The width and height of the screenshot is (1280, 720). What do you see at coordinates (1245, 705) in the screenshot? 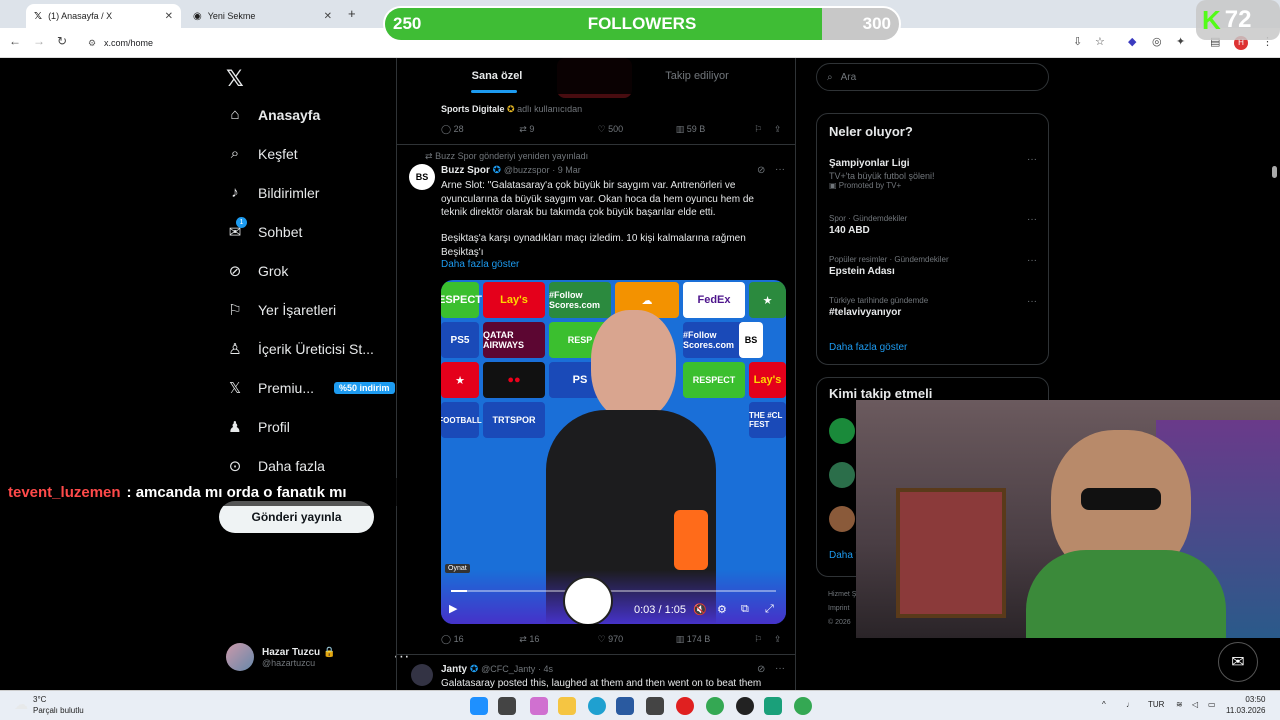
I see `clock: 03:50 11.03.2026` at bounding box center [1245, 705].